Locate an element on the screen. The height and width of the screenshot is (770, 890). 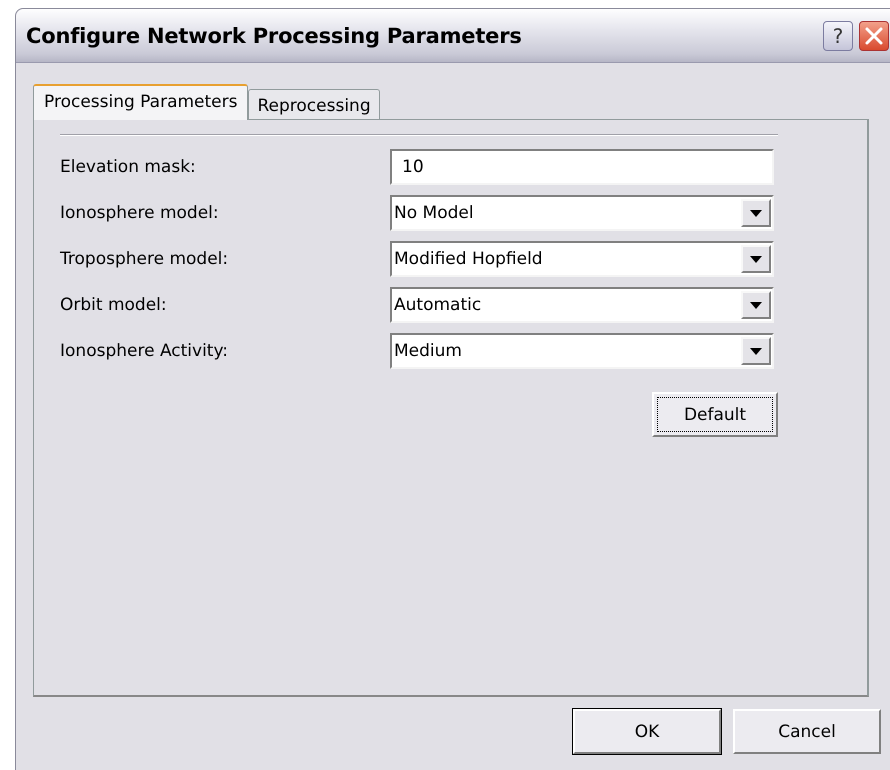
window-title: Configure Network Processing Parameters is located at coordinates (274, 36).